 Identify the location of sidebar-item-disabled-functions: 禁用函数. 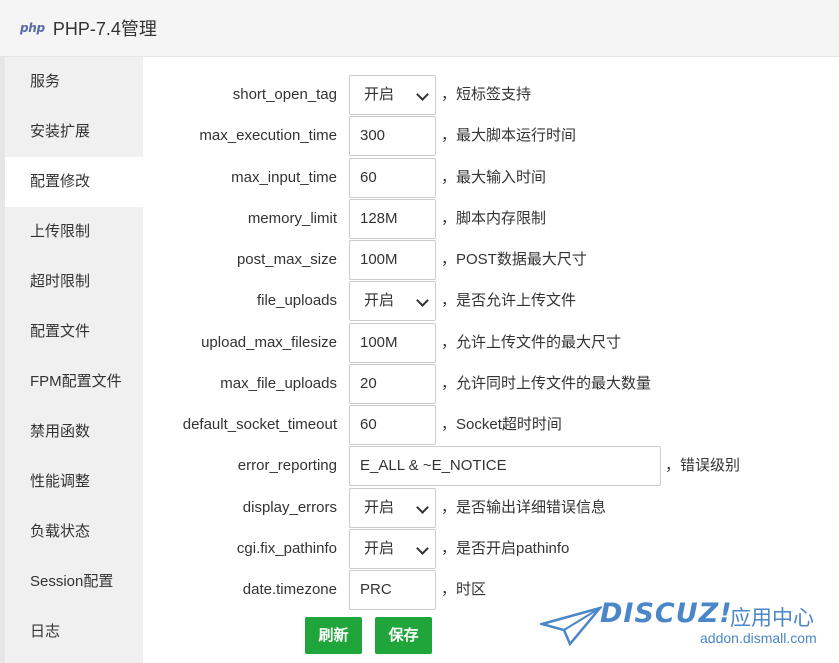
(74, 432).